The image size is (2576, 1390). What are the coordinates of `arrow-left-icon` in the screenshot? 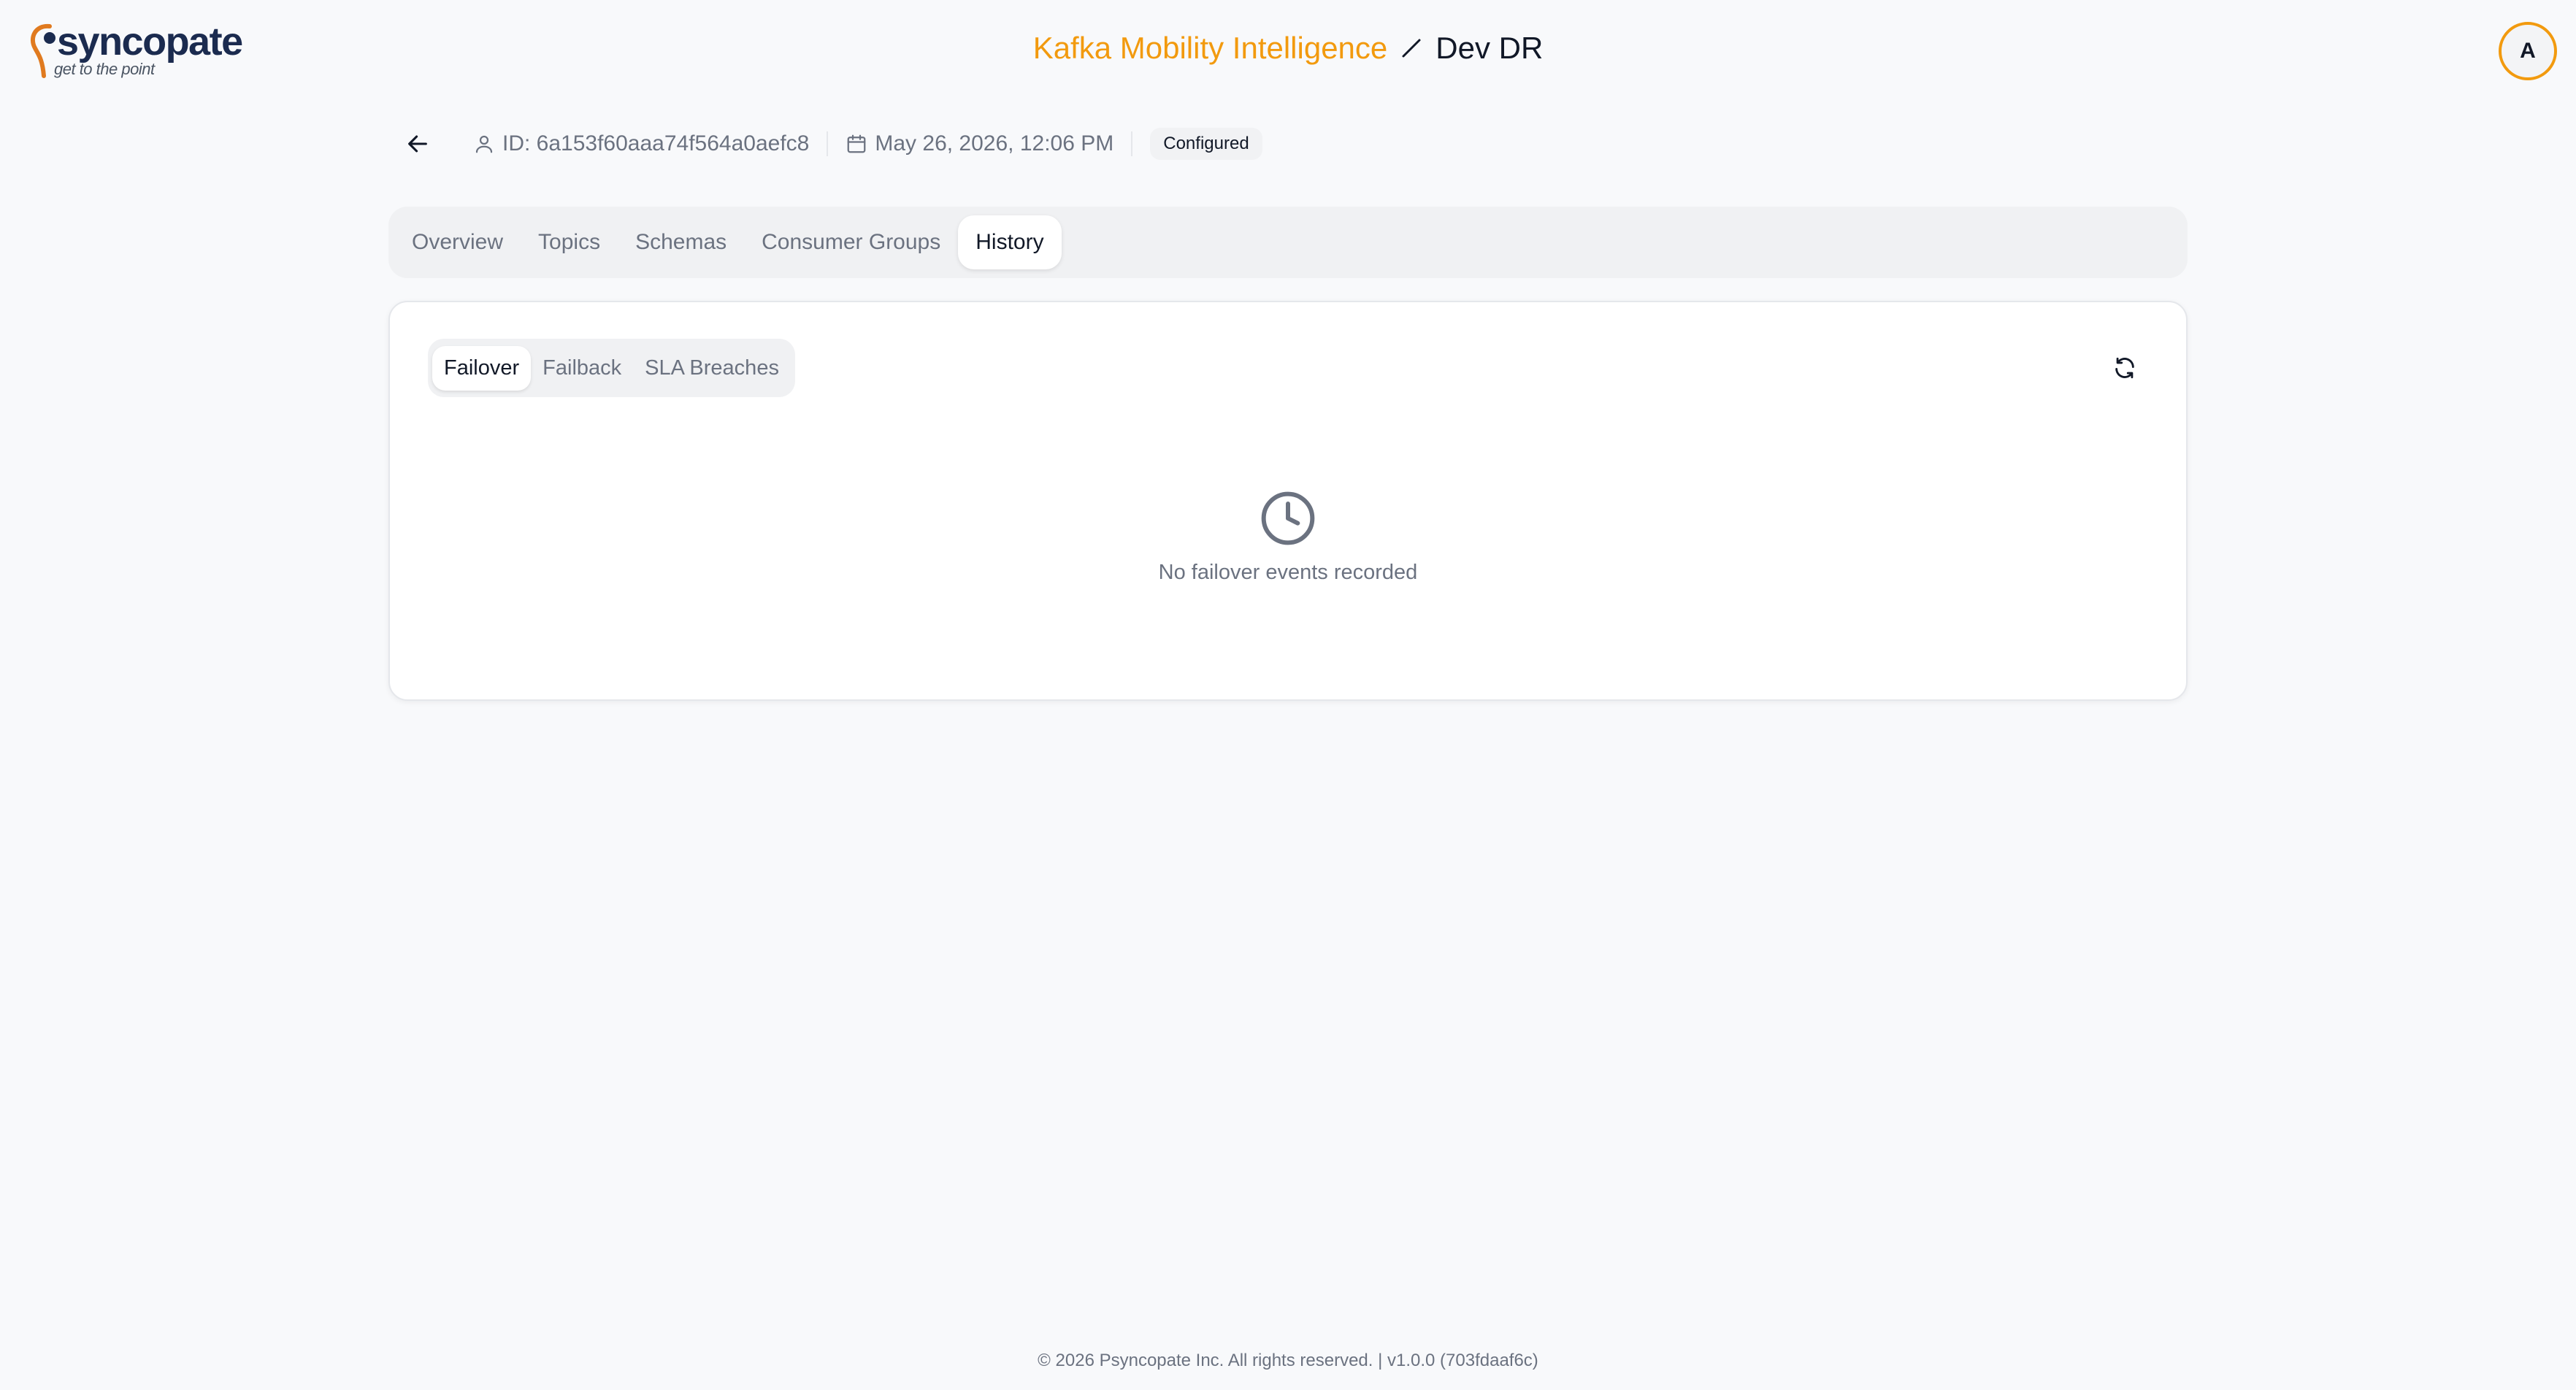 It's located at (417, 144).